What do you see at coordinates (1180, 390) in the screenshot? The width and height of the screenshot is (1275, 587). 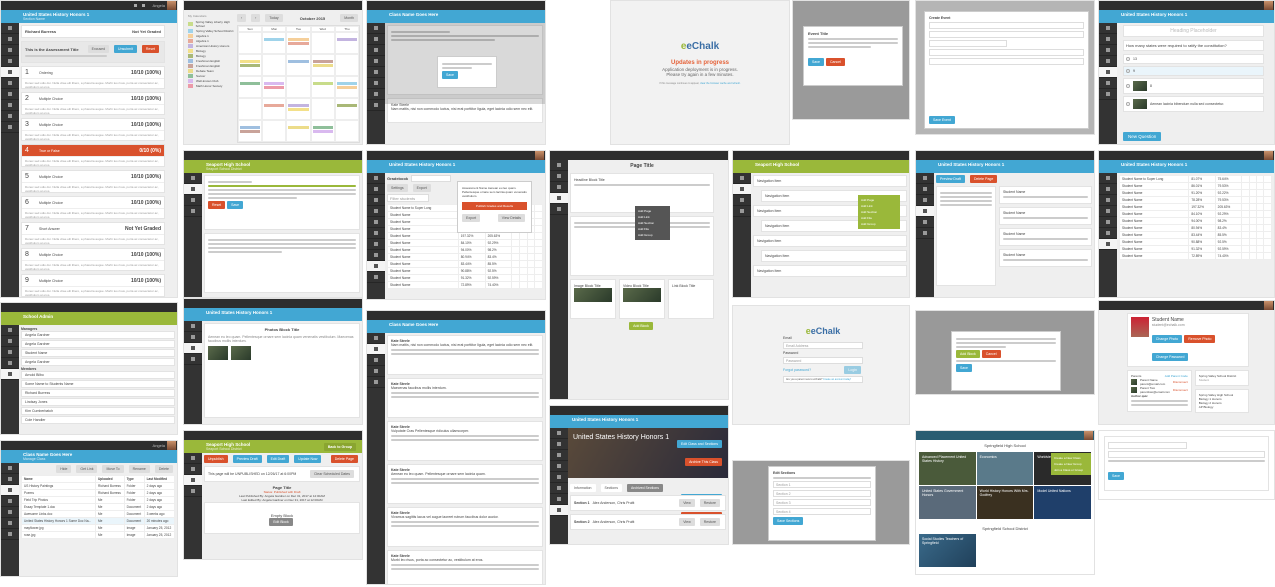 I see `disconnect-link: Disconnect` at bounding box center [1180, 390].